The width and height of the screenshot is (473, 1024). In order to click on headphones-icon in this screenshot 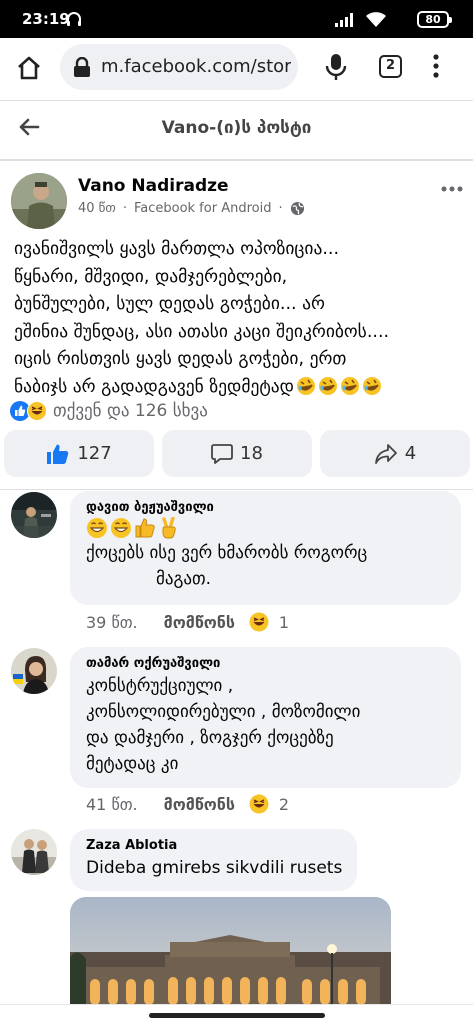, I will do `click(74, 19)`.